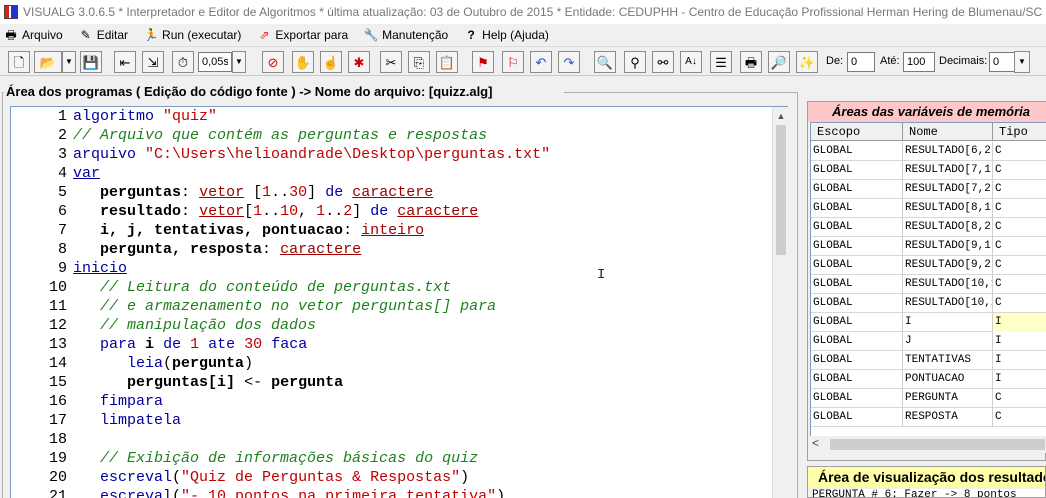  I want to click on decimais-label: Decimais:, so click(963, 61).